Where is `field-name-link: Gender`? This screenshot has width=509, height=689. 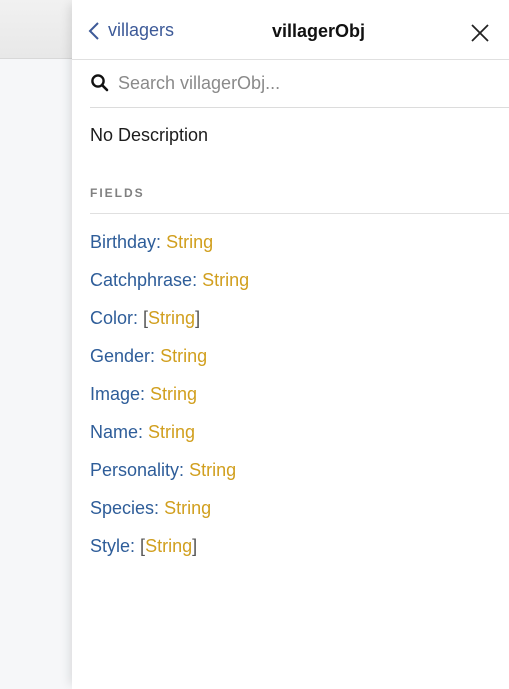 field-name-link: Gender is located at coordinates (120, 356).